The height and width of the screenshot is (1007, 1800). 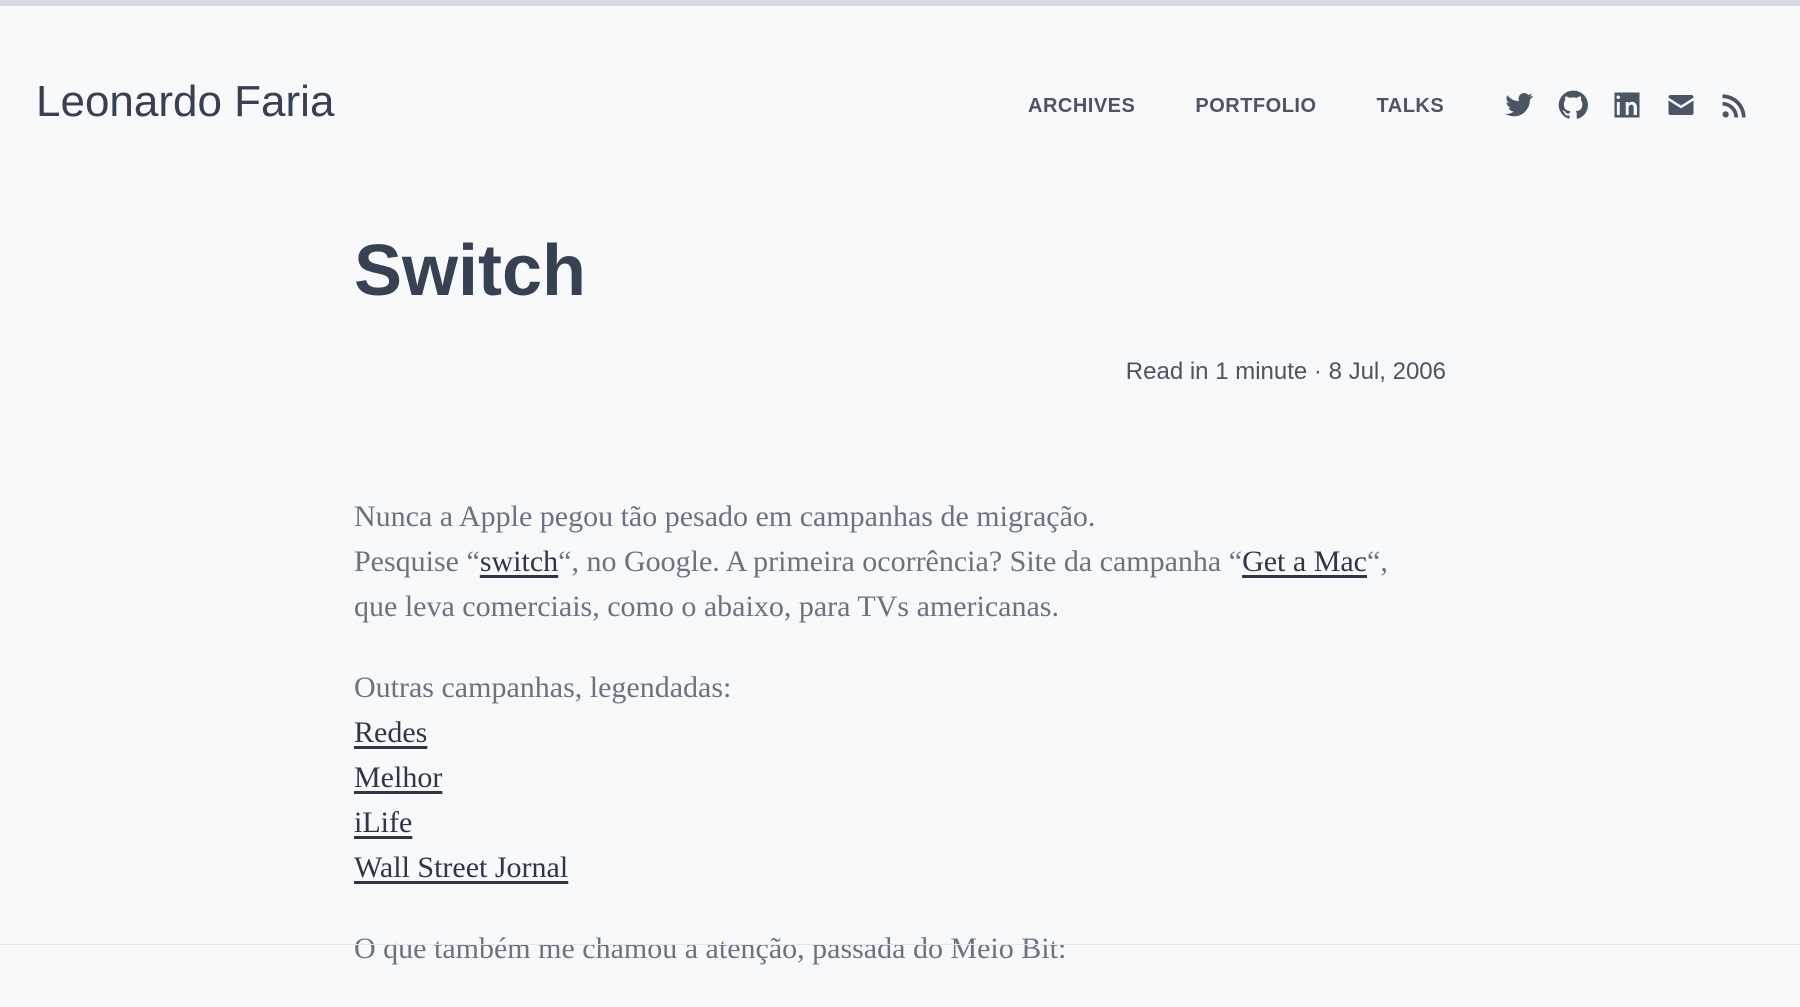 I want to click on linkedin-icon, so click(x=1627, y=105).